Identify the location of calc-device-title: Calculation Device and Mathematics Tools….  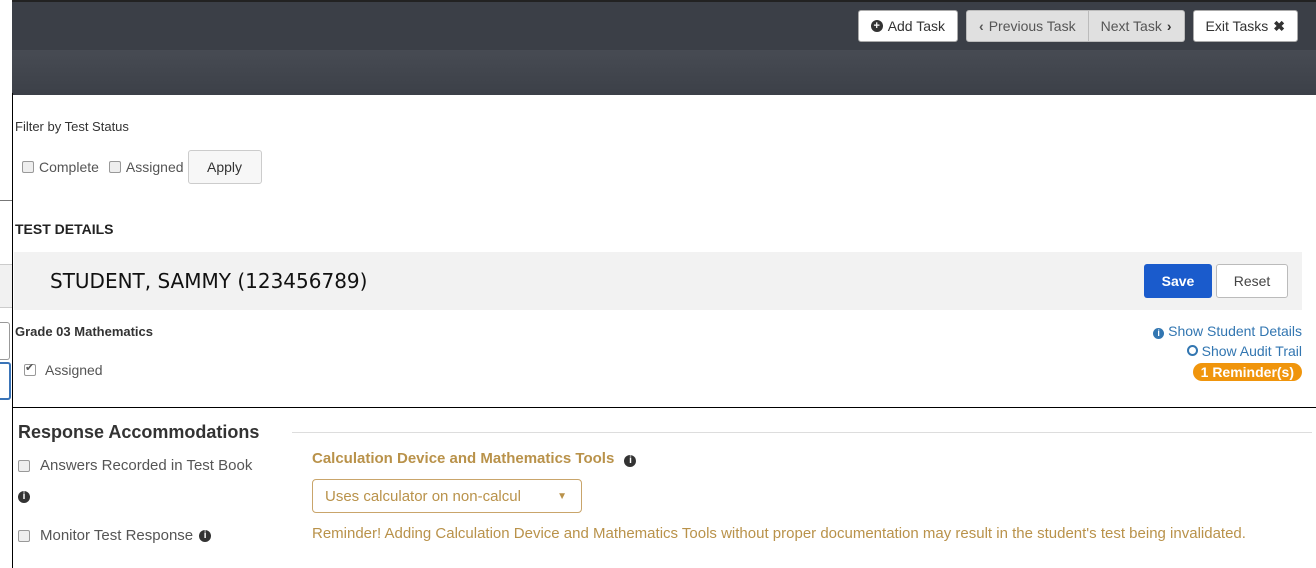
(474, 458).